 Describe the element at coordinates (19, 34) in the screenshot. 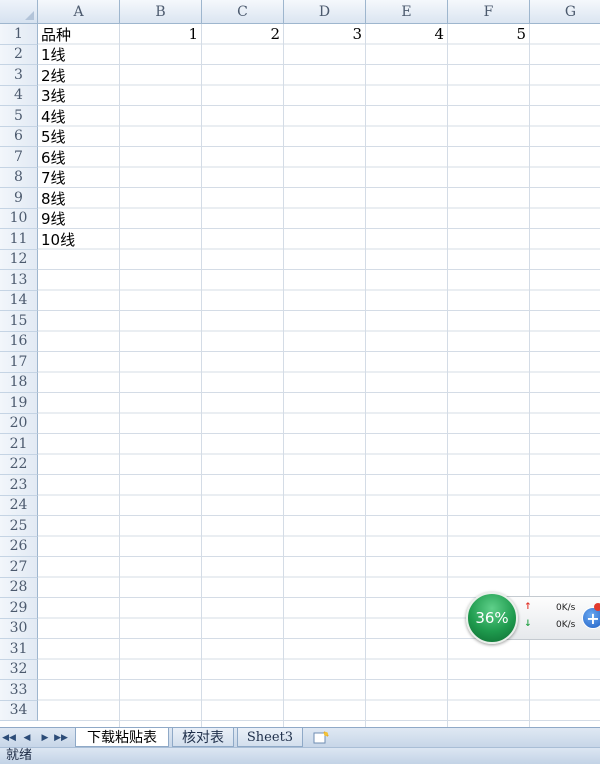

I see `row-header-1: 1` at that location.